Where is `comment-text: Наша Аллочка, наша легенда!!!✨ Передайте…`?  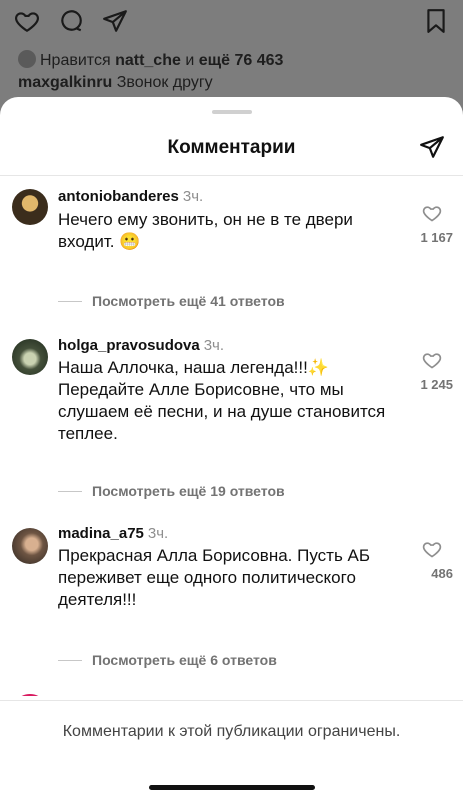
comment-text: Наша Аллочка, наша легенда!!!✨ Передайте… is located at coordinates (222, 400).